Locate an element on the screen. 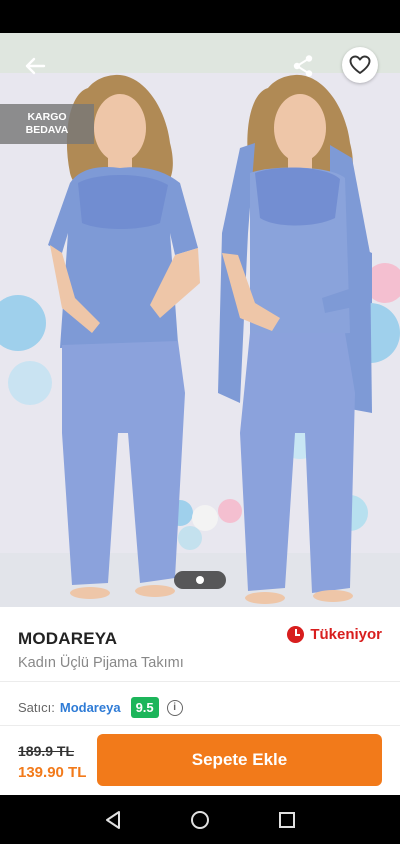  nav-recents-icon is located at coordinates (286, 819).